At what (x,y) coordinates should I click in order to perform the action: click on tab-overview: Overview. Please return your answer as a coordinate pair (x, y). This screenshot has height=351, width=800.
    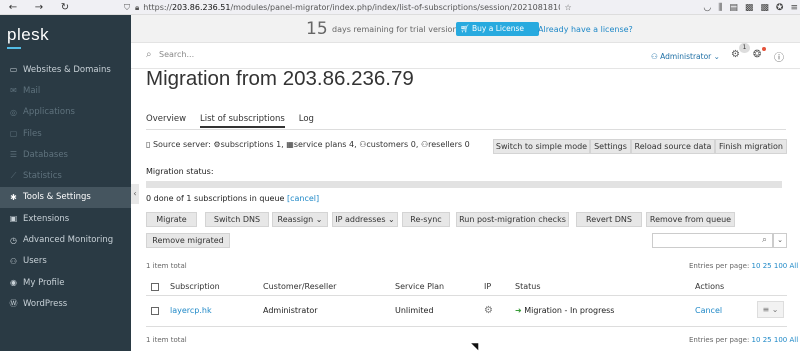
    Looking at the image, I should click on (166, 121).